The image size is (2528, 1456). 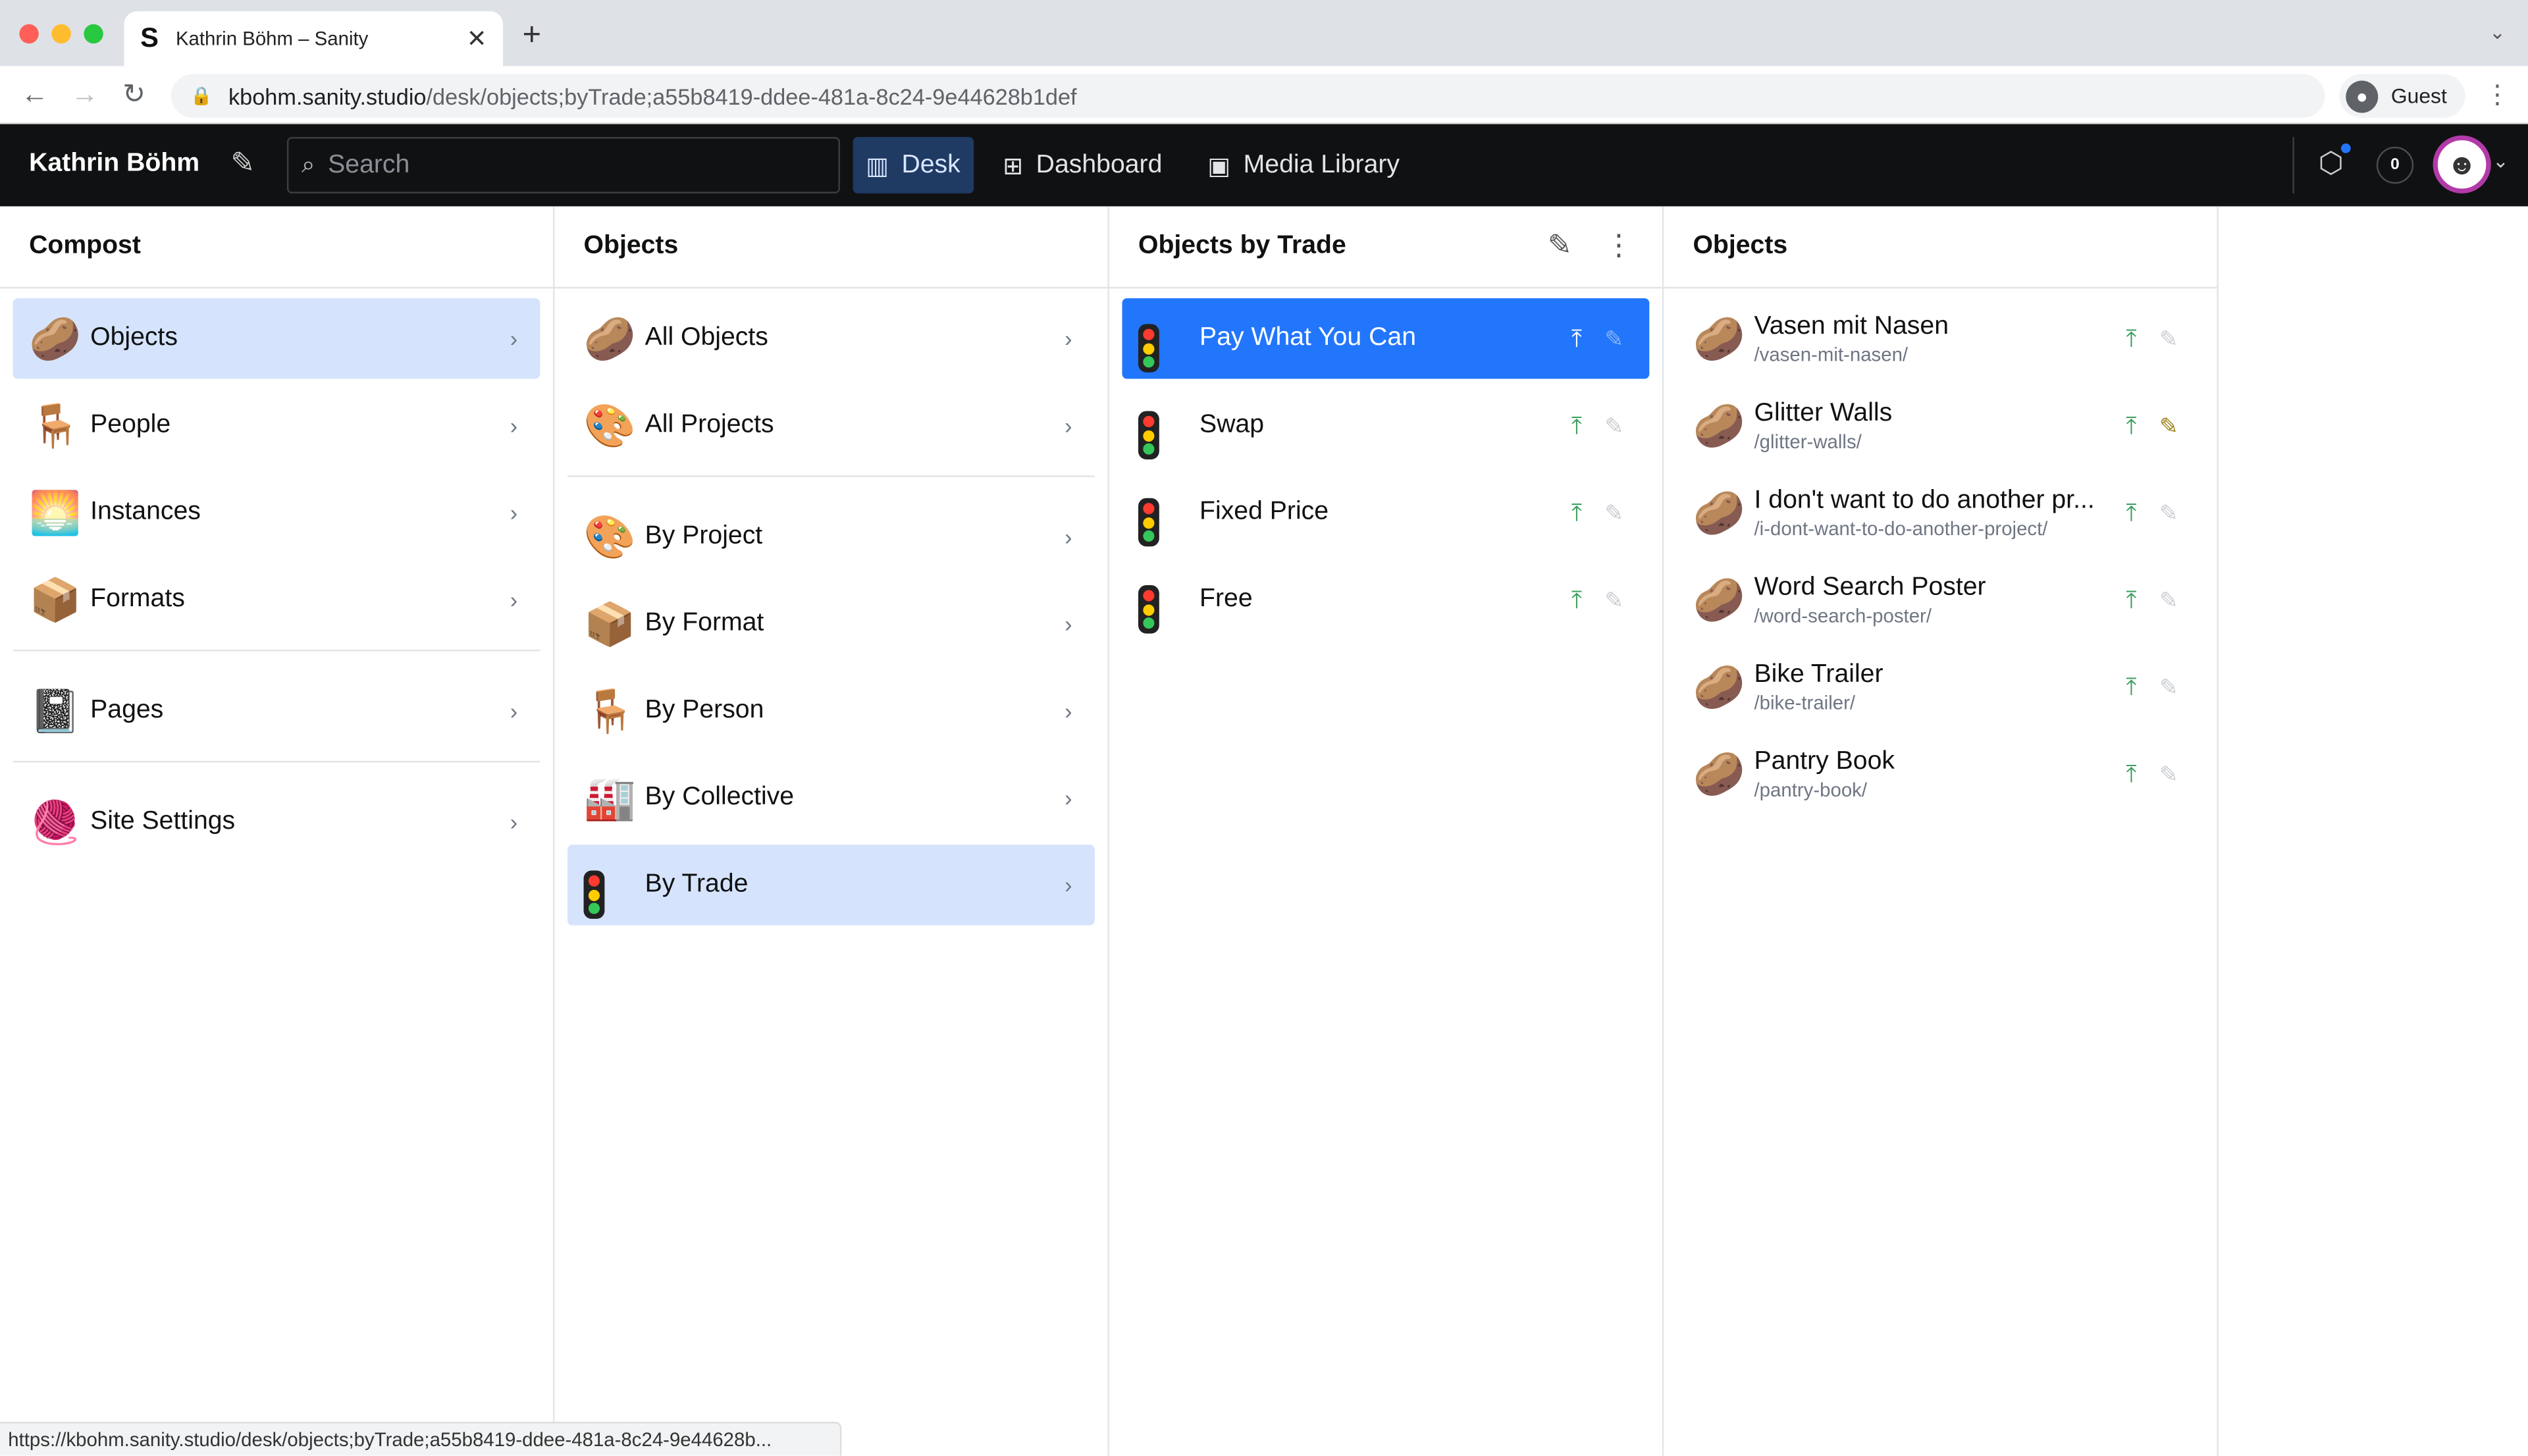 I want to click on new-tab-plus-icon: +, so click(x=531, y=36).